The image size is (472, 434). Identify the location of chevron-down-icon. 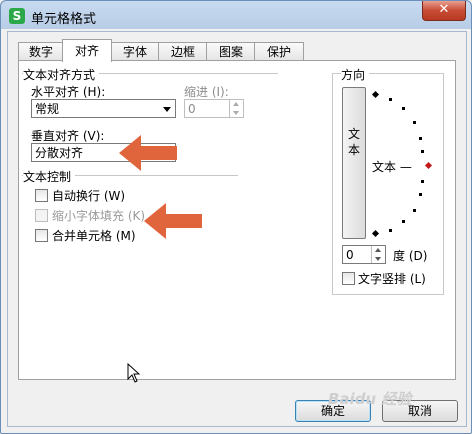
(167, 109).